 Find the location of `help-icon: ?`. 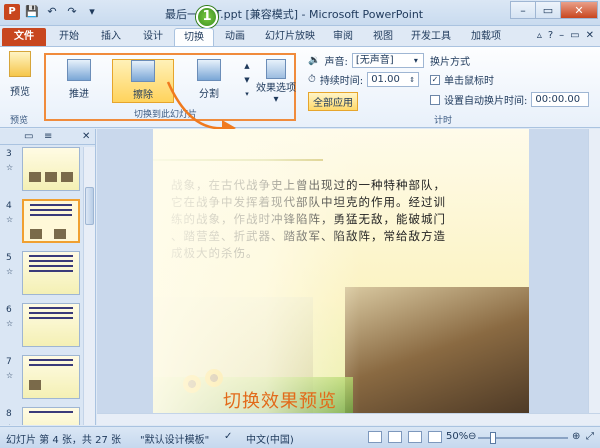

help-icon: ? is located at coordinates (550, 35).